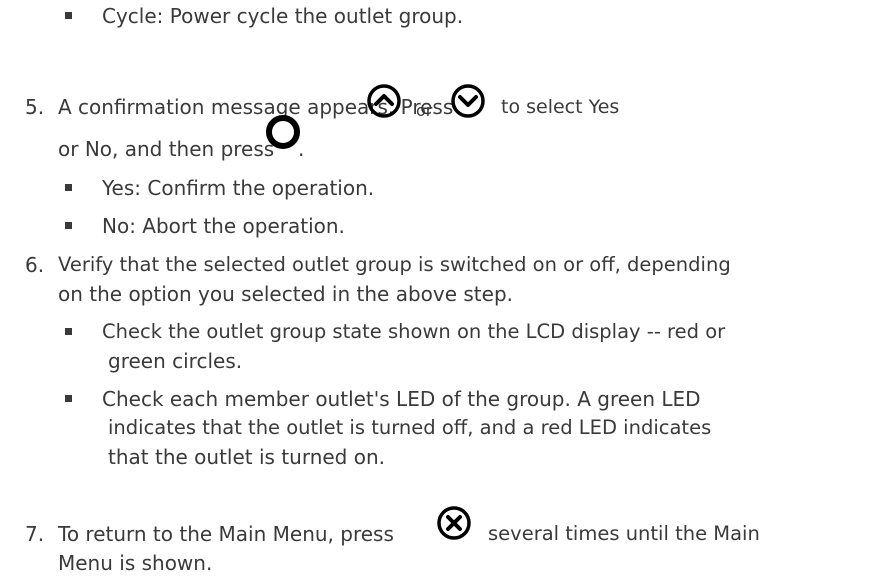 The height and width of the screenshot is (586, 869). Describe the element at coordinates (283, 132) in the screenshot. I see `ok-button-icon` at that location.